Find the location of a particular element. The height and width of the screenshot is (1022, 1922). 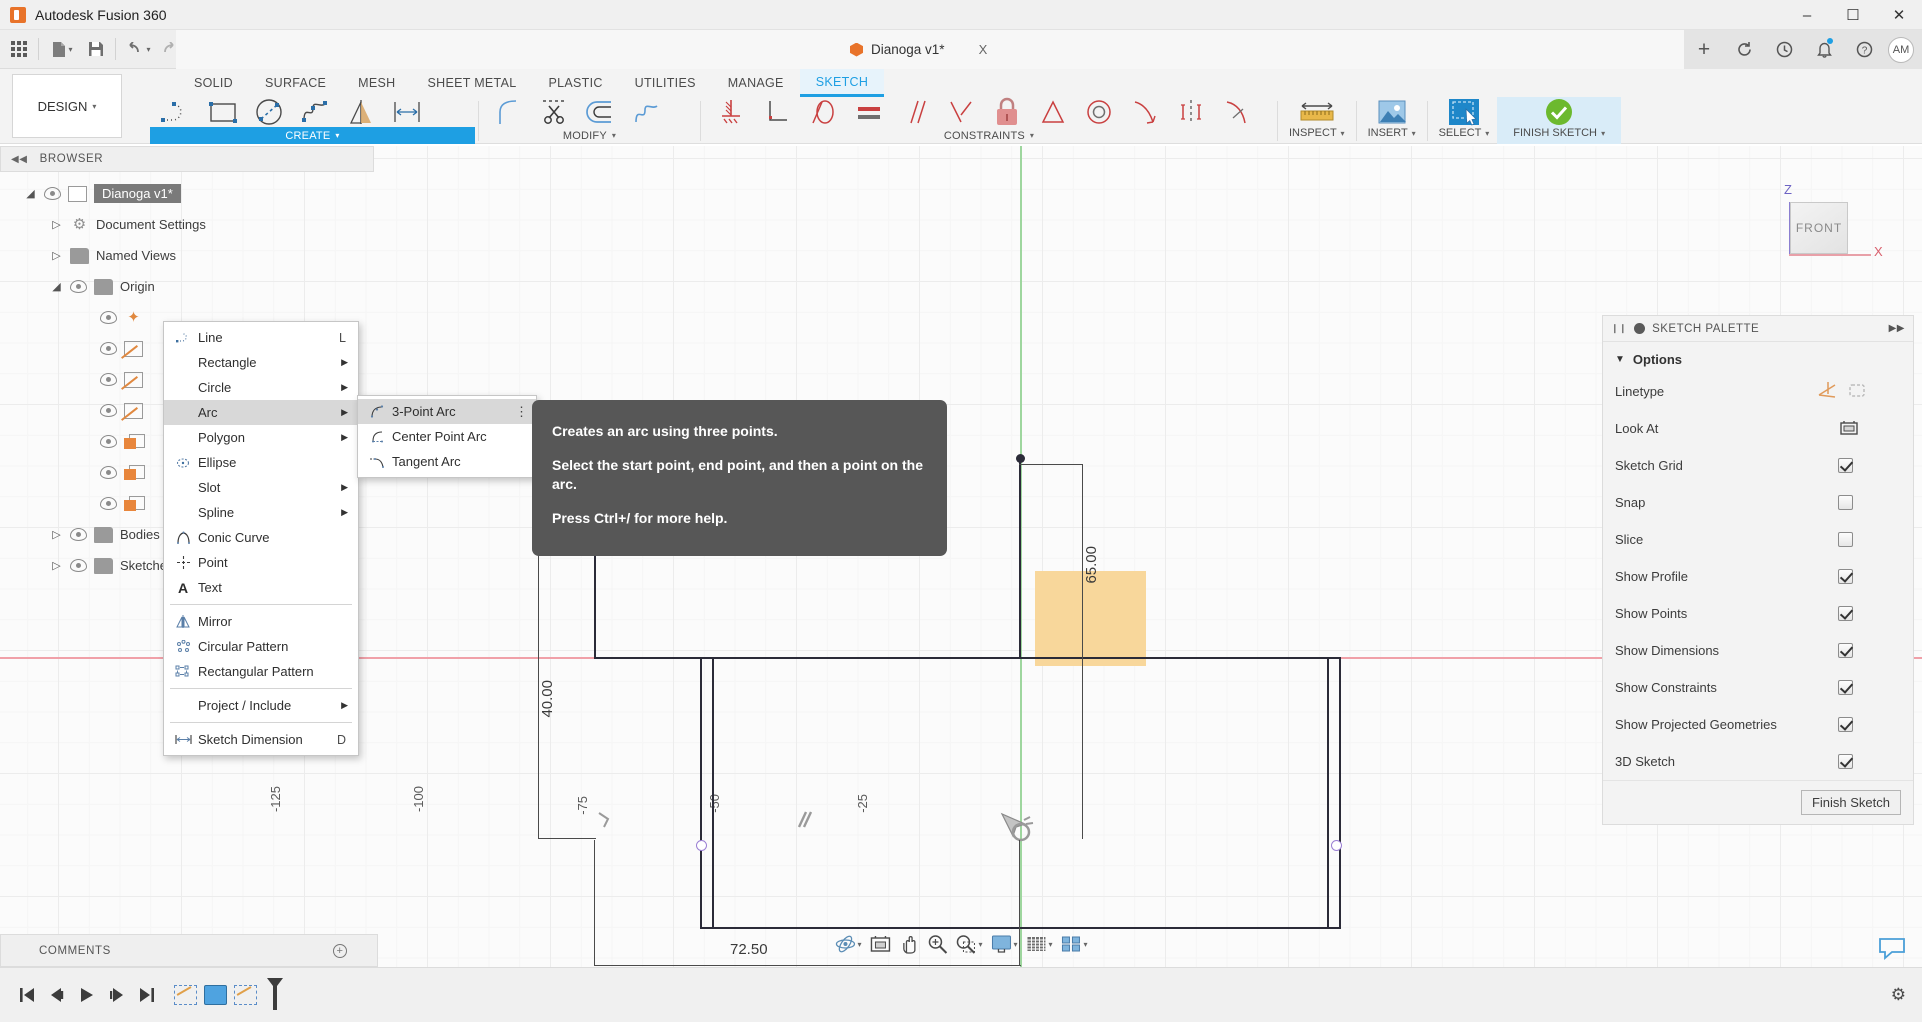

dimension-65-label: 65.00 is located at coordinates (1091, 565).